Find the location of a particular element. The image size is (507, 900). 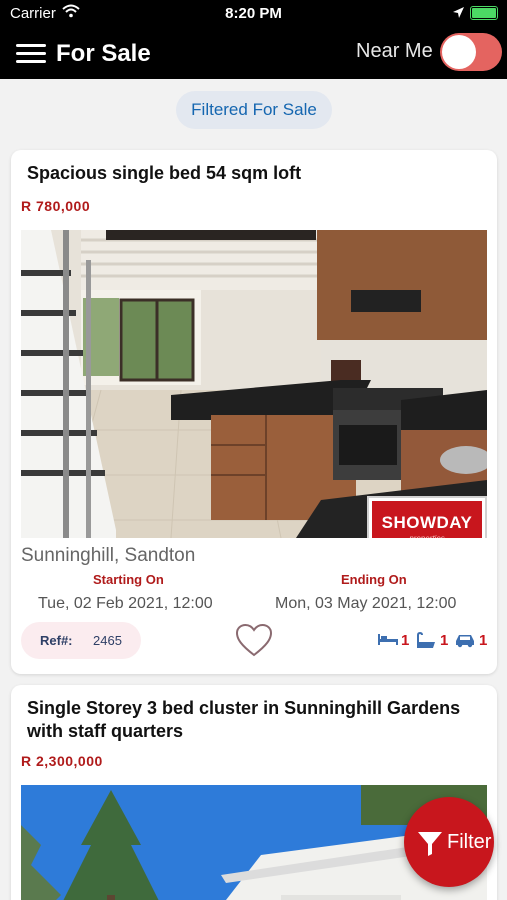

location-arrow-icon is located at coordinates (458, 14).